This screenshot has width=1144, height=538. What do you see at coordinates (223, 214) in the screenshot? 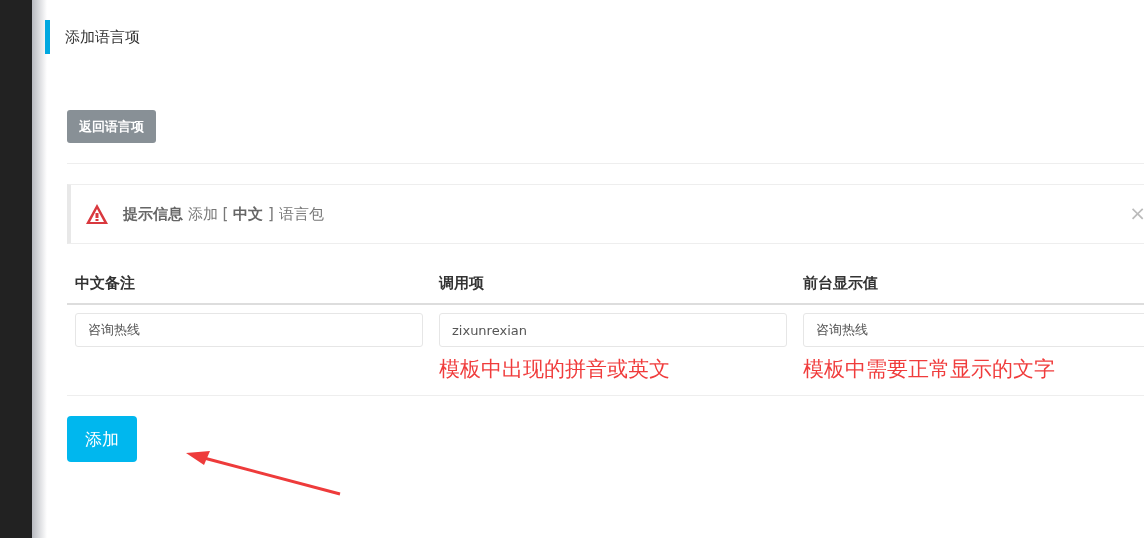
I see `alert-message: 提示信息 添加 [ 中文 ] 语言包` at bounding box center [223, 214].